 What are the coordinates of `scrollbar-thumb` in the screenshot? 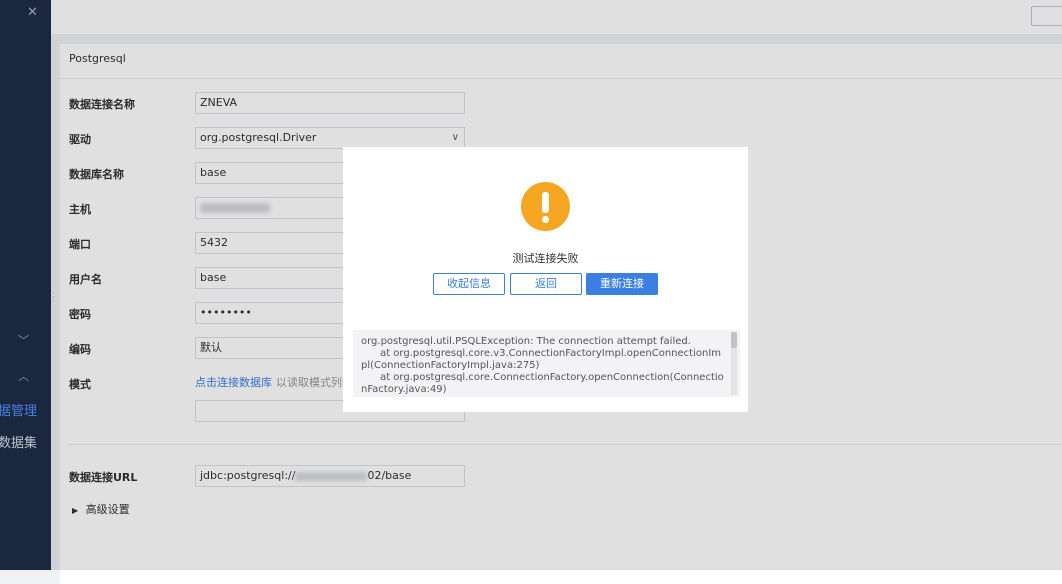 It's located at (734, 340).